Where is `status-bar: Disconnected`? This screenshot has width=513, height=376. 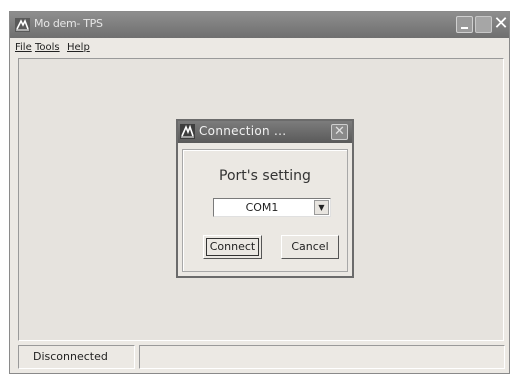 status-bar: Disconnected is located at coordinates (261, 358).